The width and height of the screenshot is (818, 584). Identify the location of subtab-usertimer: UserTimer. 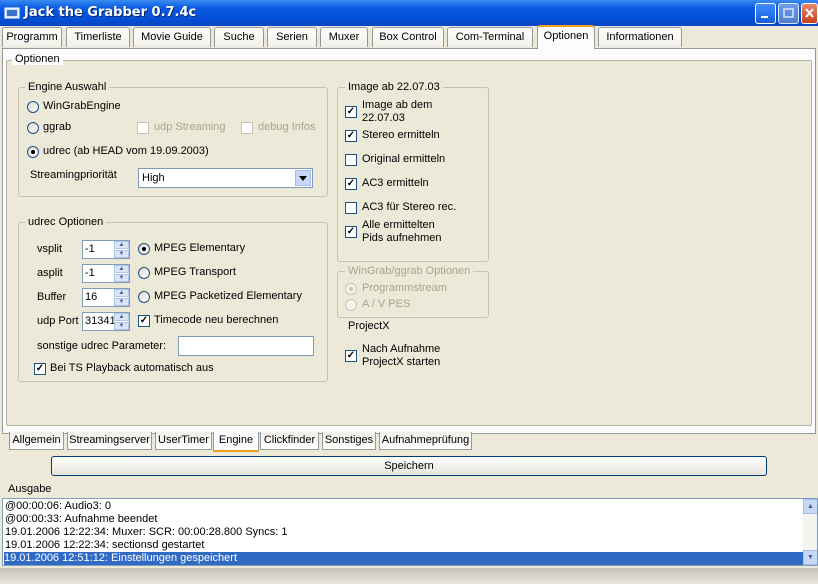
(183, 441).